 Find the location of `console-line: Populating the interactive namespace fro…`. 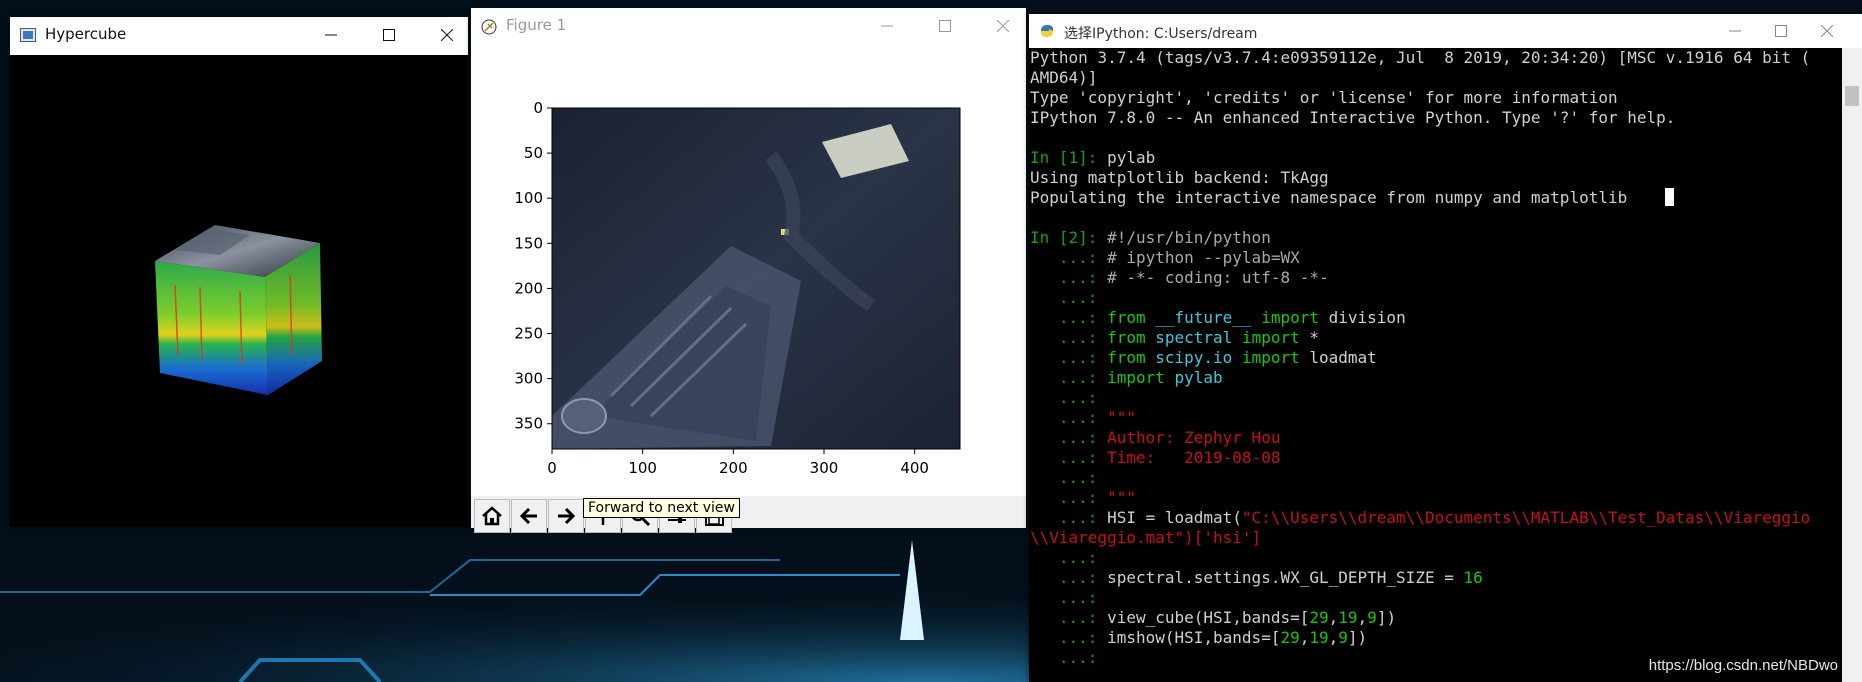

console-line: Populating the interactive namespace fro… is located at coordinates (1435, 198).